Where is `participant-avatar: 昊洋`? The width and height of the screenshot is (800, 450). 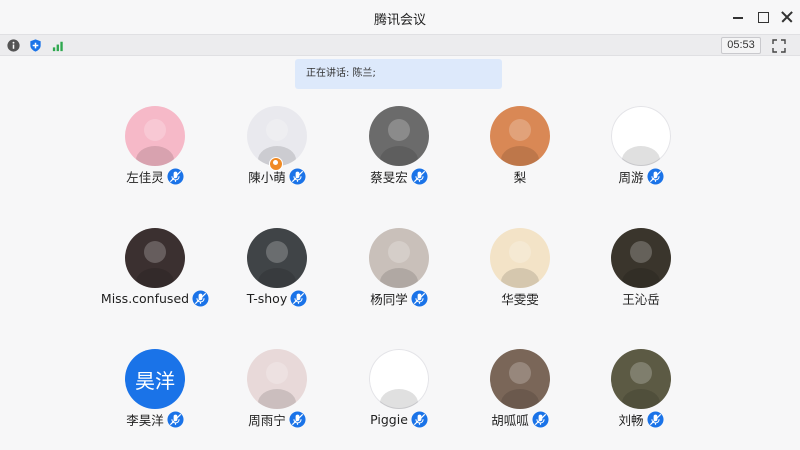 participant-avatar: 昊洋 is located at coordinates (155, 379).